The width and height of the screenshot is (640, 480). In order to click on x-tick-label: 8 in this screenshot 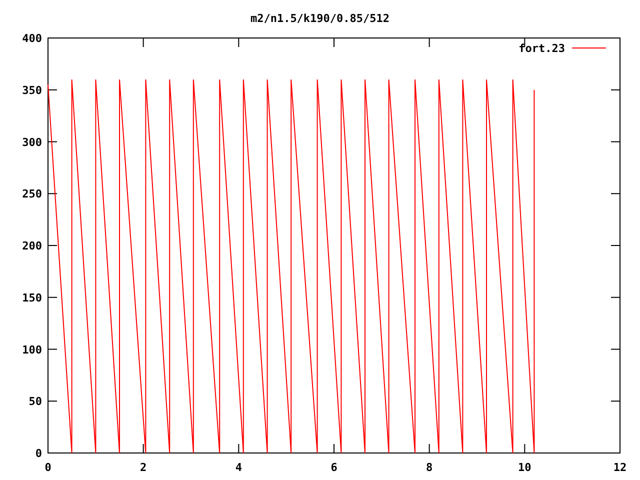, I will do `click(429, 467)`.